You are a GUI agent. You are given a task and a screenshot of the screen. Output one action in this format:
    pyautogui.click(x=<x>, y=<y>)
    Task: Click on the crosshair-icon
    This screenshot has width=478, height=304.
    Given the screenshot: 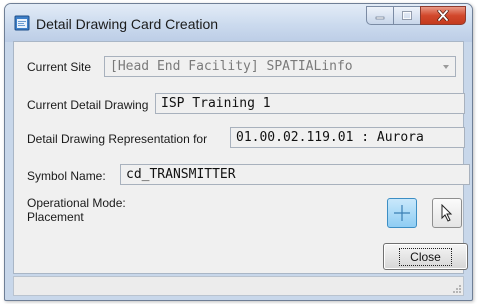 What is the action you would take?
    pyautogui.click(x=402, y=213)
    